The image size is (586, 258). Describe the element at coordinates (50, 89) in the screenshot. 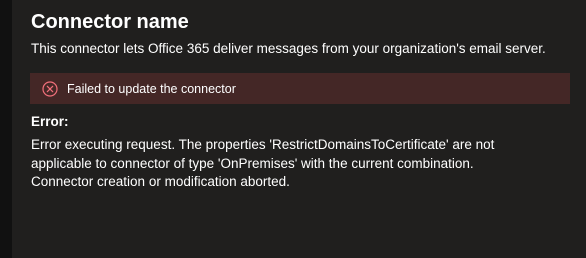

I see `error-icon` at that location.